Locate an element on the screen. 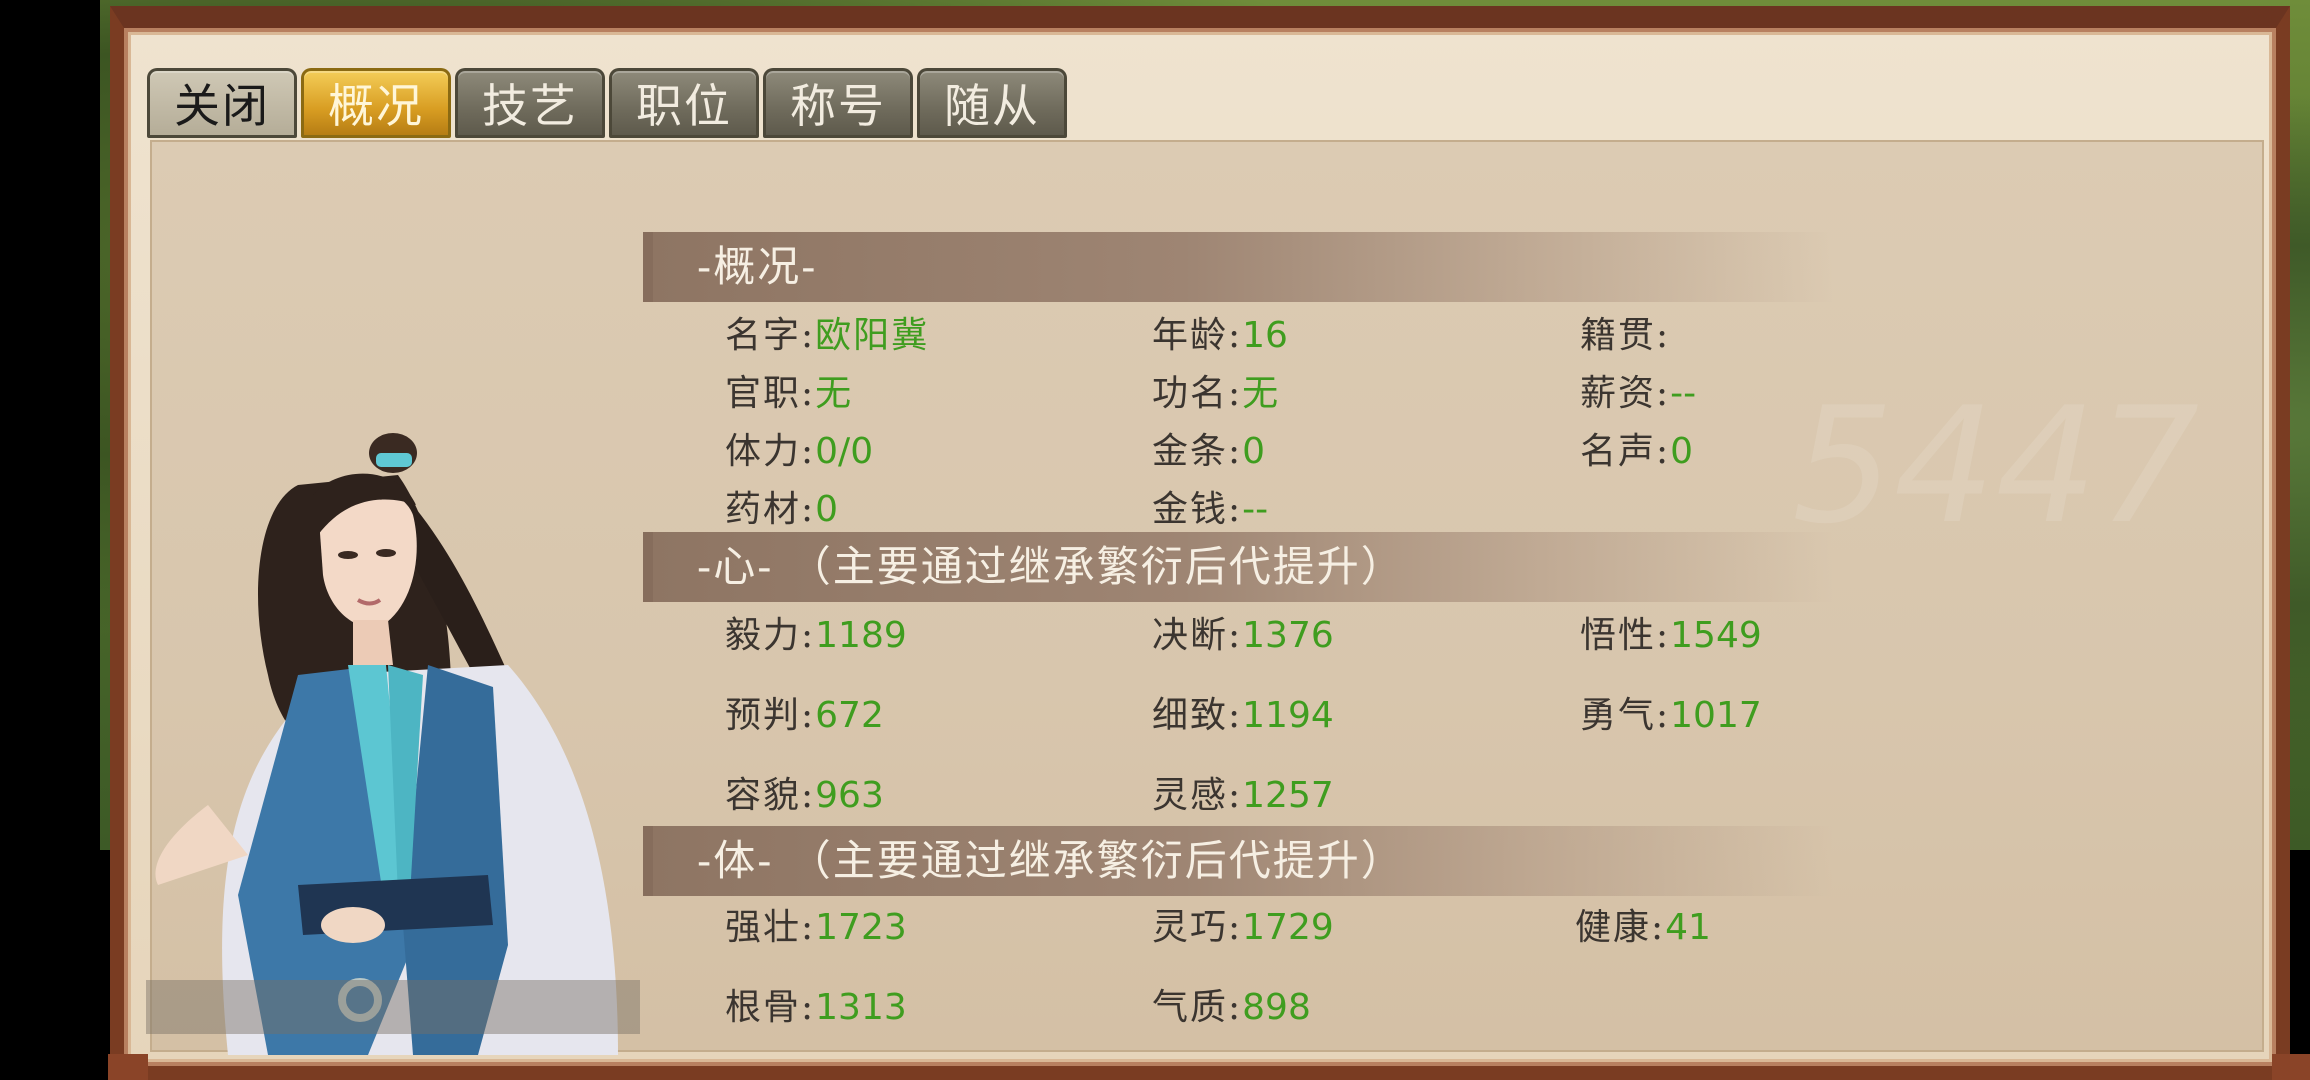 The height and width of the screenshot is (1080, 2310). stat-gold-bar: 金条:0 is located at coordinates (1209, 451).